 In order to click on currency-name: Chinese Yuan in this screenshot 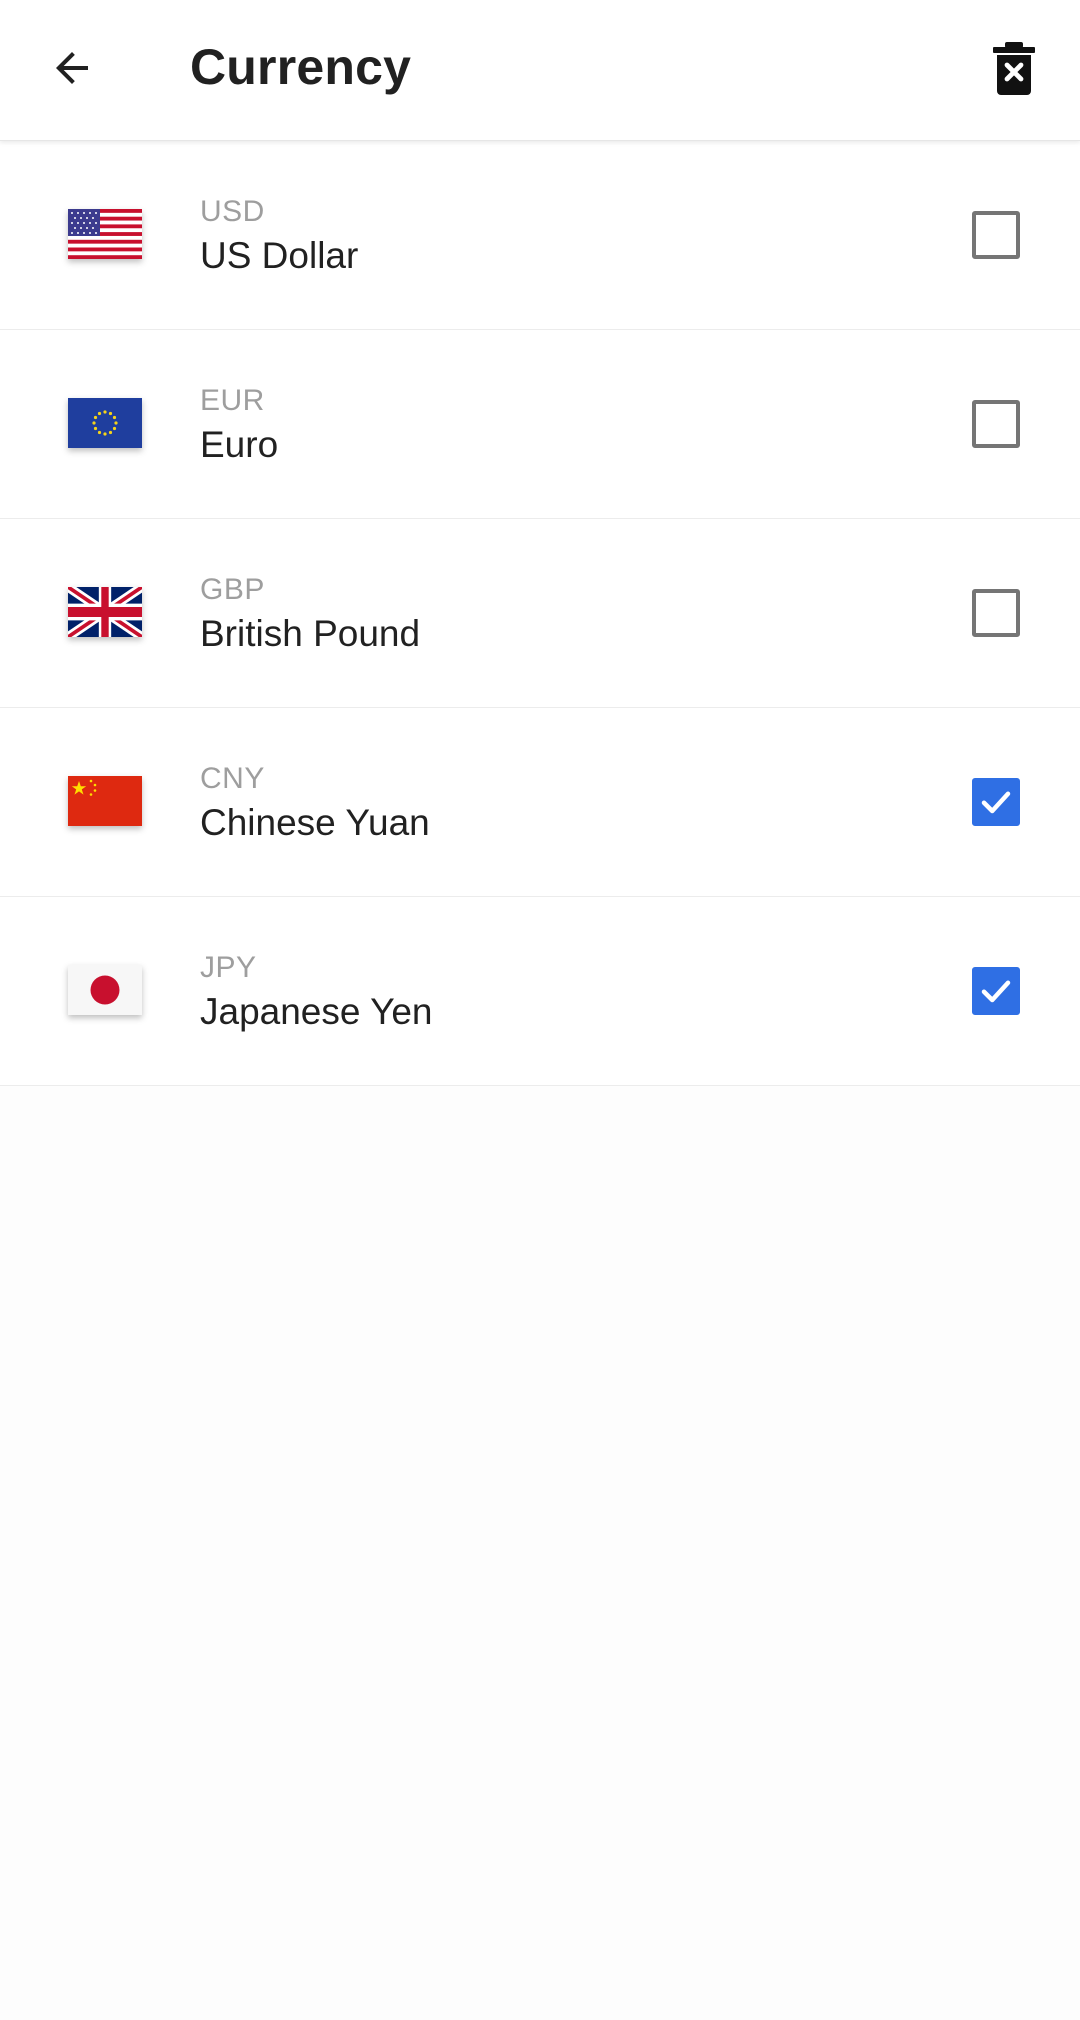, I will do `click(315, 822)`.